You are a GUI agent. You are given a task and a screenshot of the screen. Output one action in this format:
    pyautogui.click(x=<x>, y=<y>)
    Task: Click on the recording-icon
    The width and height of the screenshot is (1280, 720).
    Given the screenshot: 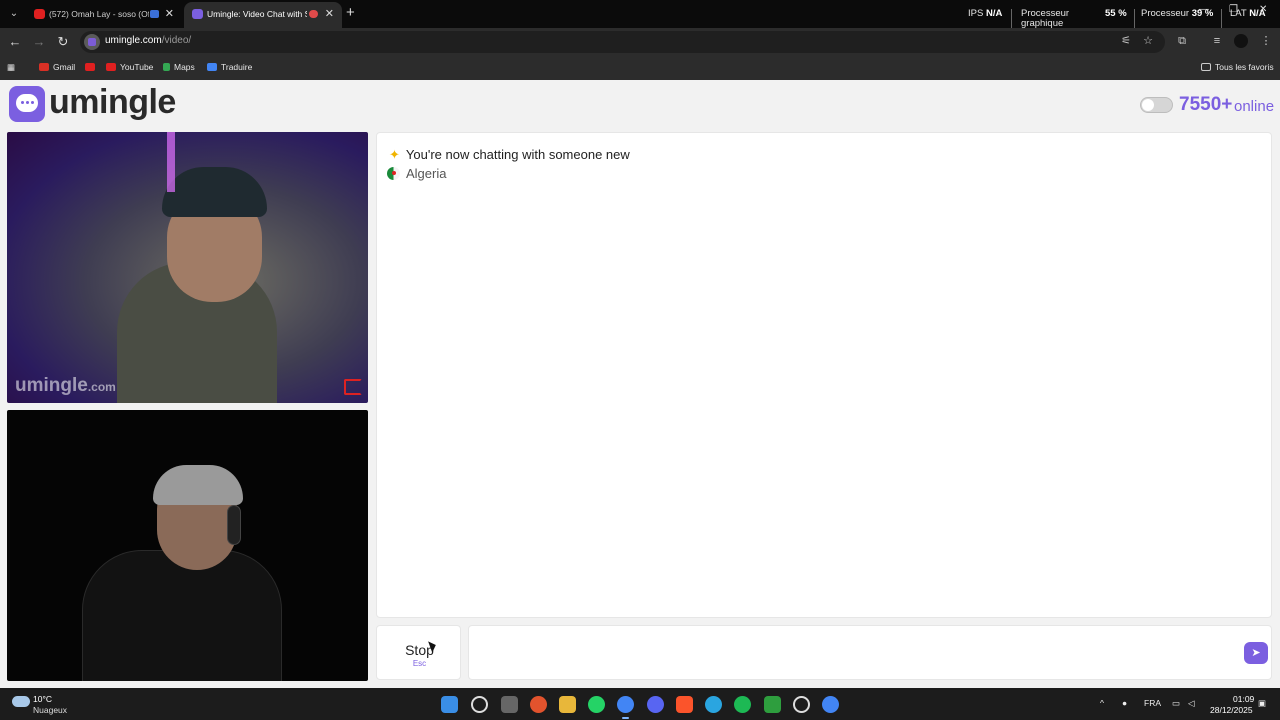 What is the action you would take?
    pyautogui.click(x=313, y=14)
    